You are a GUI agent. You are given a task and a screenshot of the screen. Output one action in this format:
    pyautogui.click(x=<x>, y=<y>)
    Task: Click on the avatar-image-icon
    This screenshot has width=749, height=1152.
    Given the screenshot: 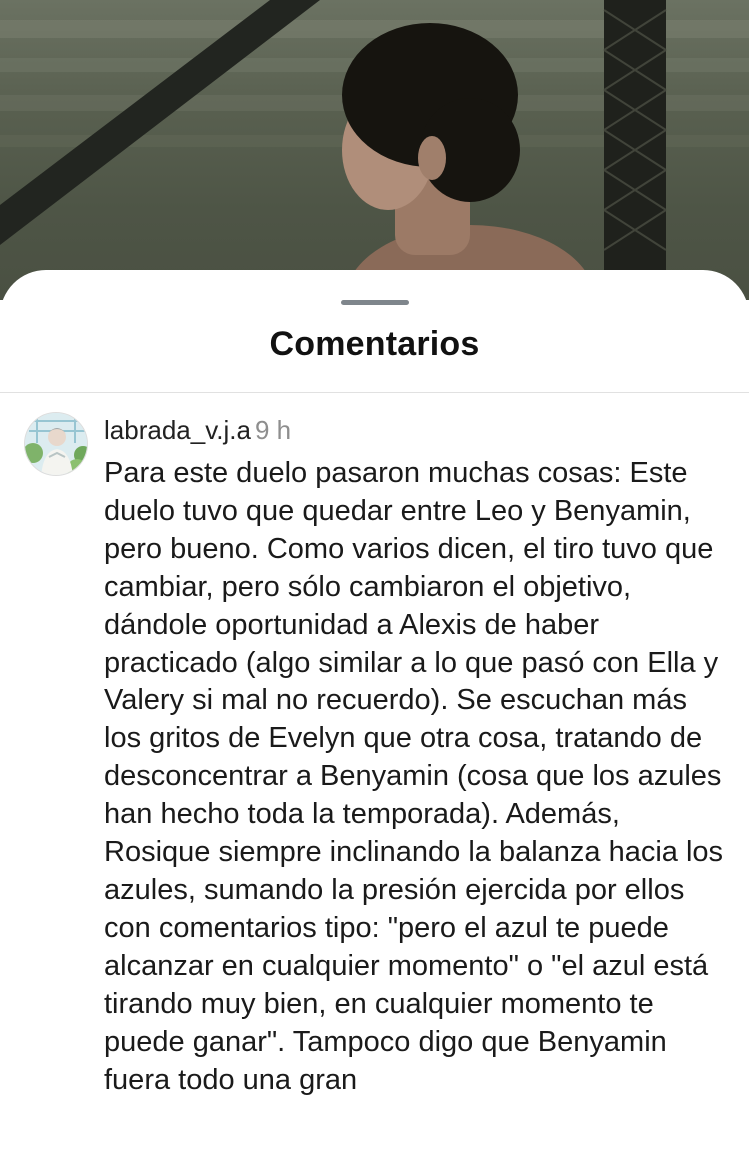 What is the action you would take?
    pyautogui.click(x=56, y=444)
    